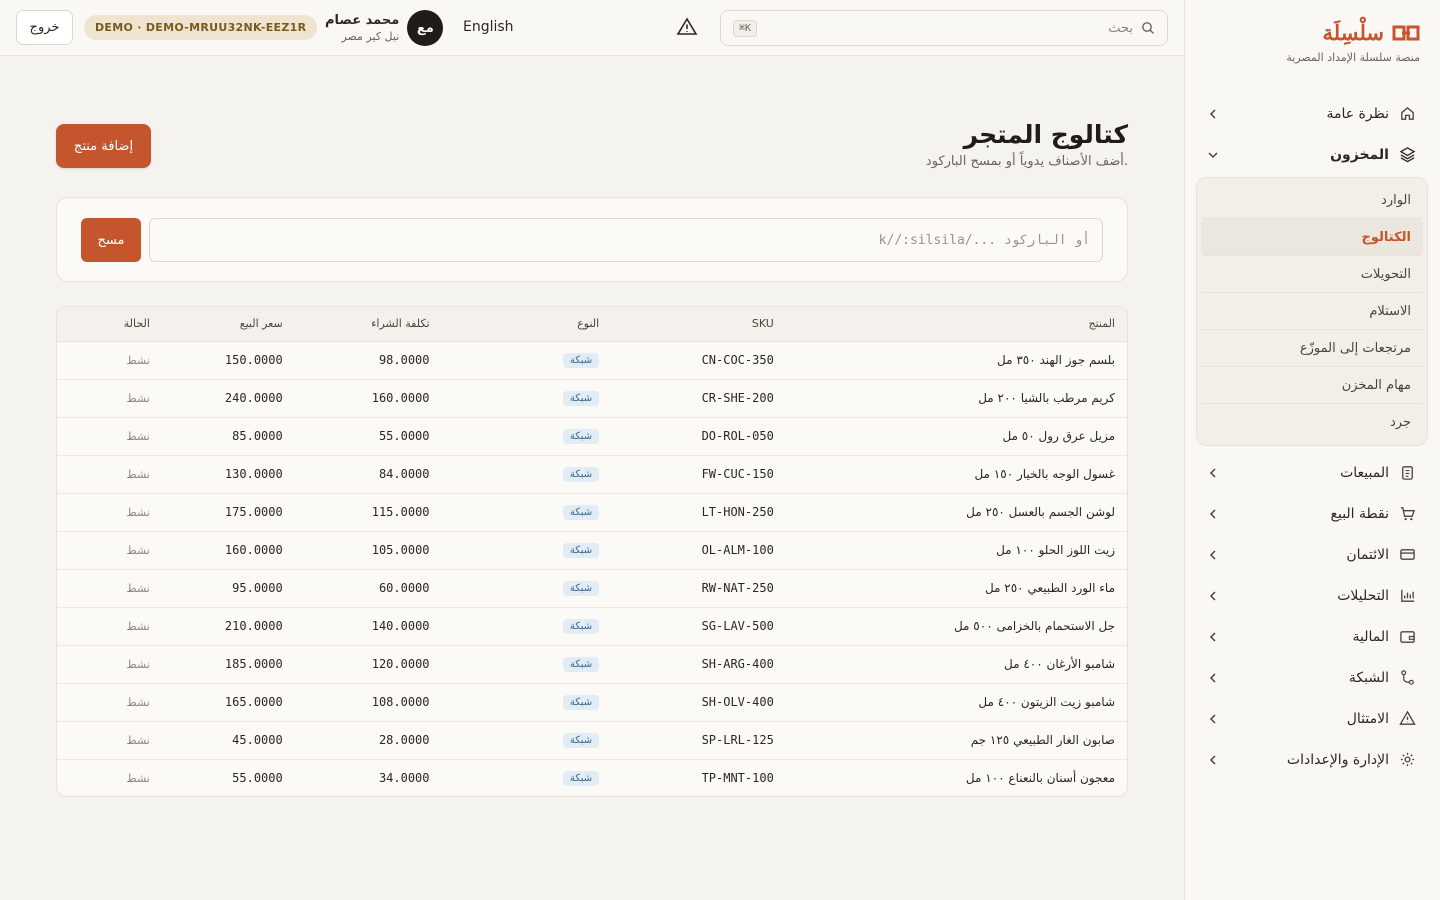 Image resolution: width=1440 pixels, height=900 pixels. Describe the element at coordinates (1367, 554) in the screenshot. I see `sidebar-item-label: الائتمان` at that location.